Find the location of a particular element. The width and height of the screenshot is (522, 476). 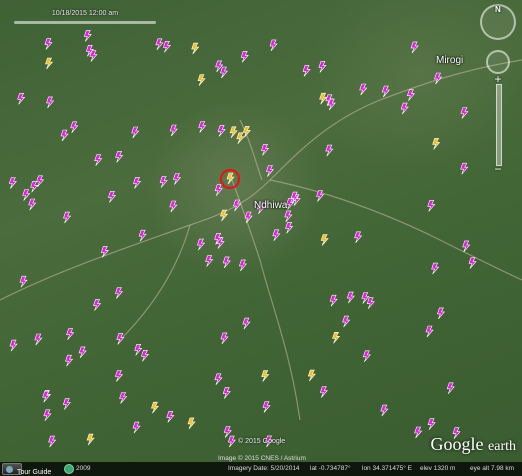

place-label-ndhiwa: Ndhiwa is located at coordinates (270, 205).